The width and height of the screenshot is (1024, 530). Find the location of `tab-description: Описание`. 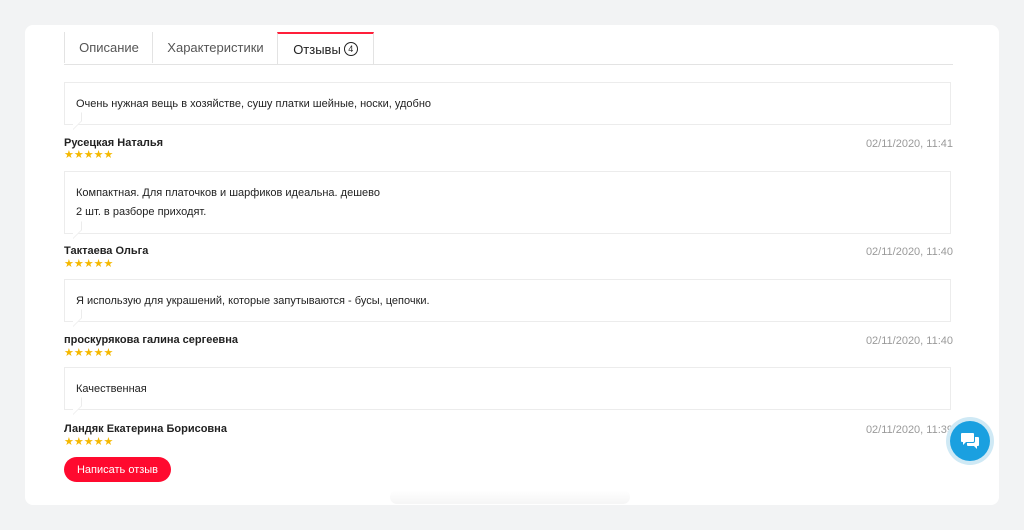

tab-description: Описание is located at coordinates (108, 47).